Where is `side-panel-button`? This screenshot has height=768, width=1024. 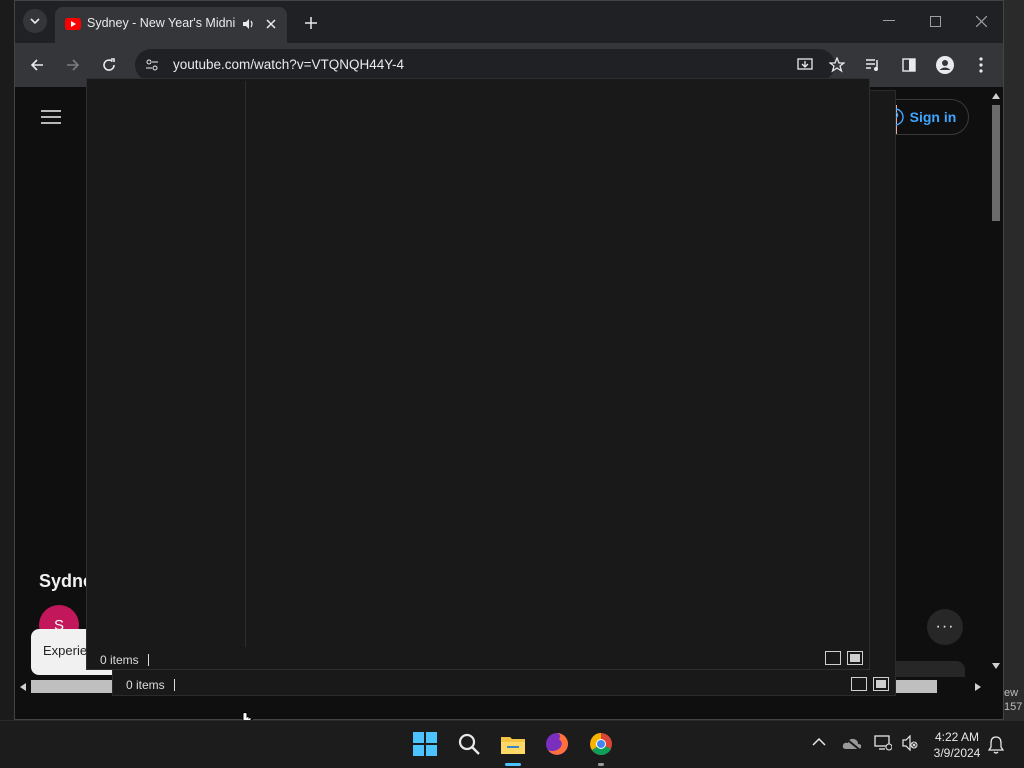
side-panel-button is located at coordinates (909, 65).